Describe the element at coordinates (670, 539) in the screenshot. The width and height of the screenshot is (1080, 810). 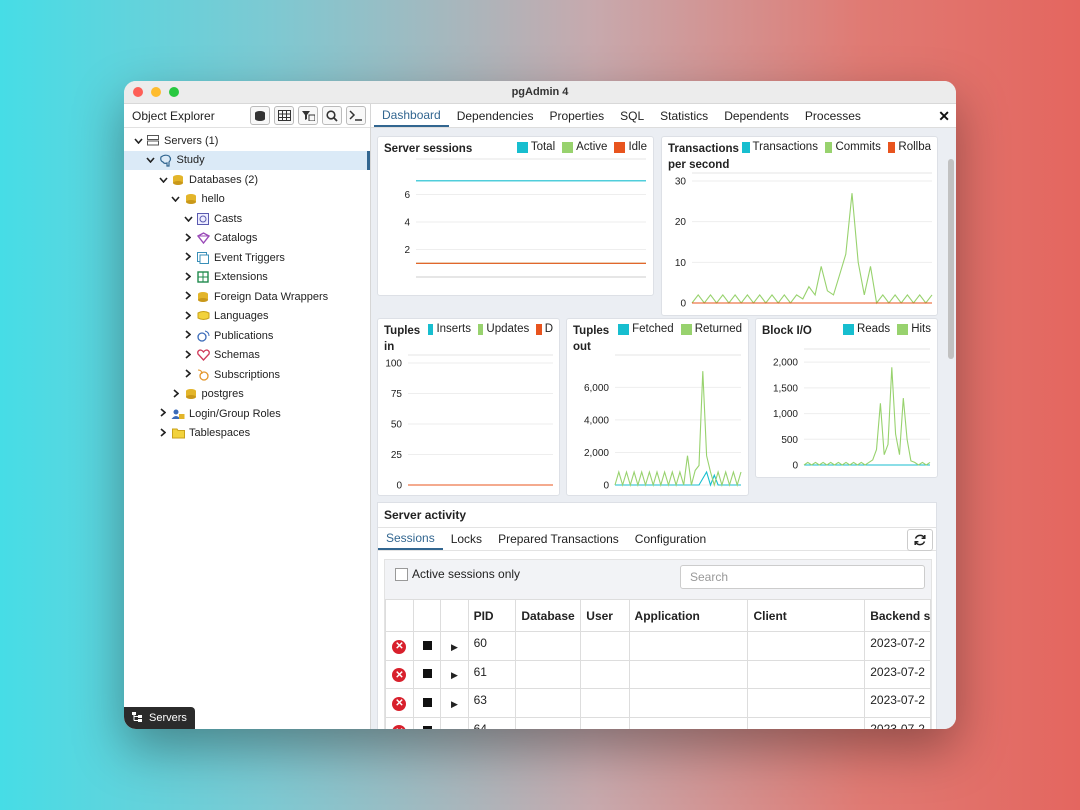
I see `activity-tab-configuration: Configuration` at that location.